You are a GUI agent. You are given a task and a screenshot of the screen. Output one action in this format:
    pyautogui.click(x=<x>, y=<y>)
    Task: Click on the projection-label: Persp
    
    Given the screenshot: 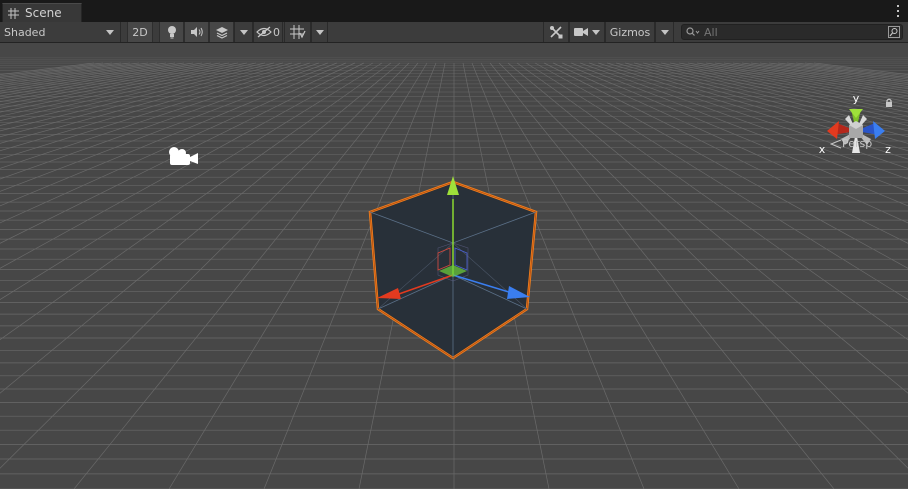 What is the action you would take?
    pyautogui.click(x=857, y=143)
    